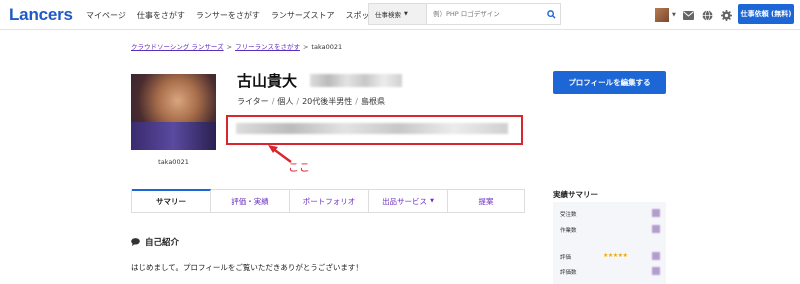 The width and height of the screenshot is (800, 284). Describe the element at coordinates (688, 15) in the screenshot. I see `mail-icon` at that location.